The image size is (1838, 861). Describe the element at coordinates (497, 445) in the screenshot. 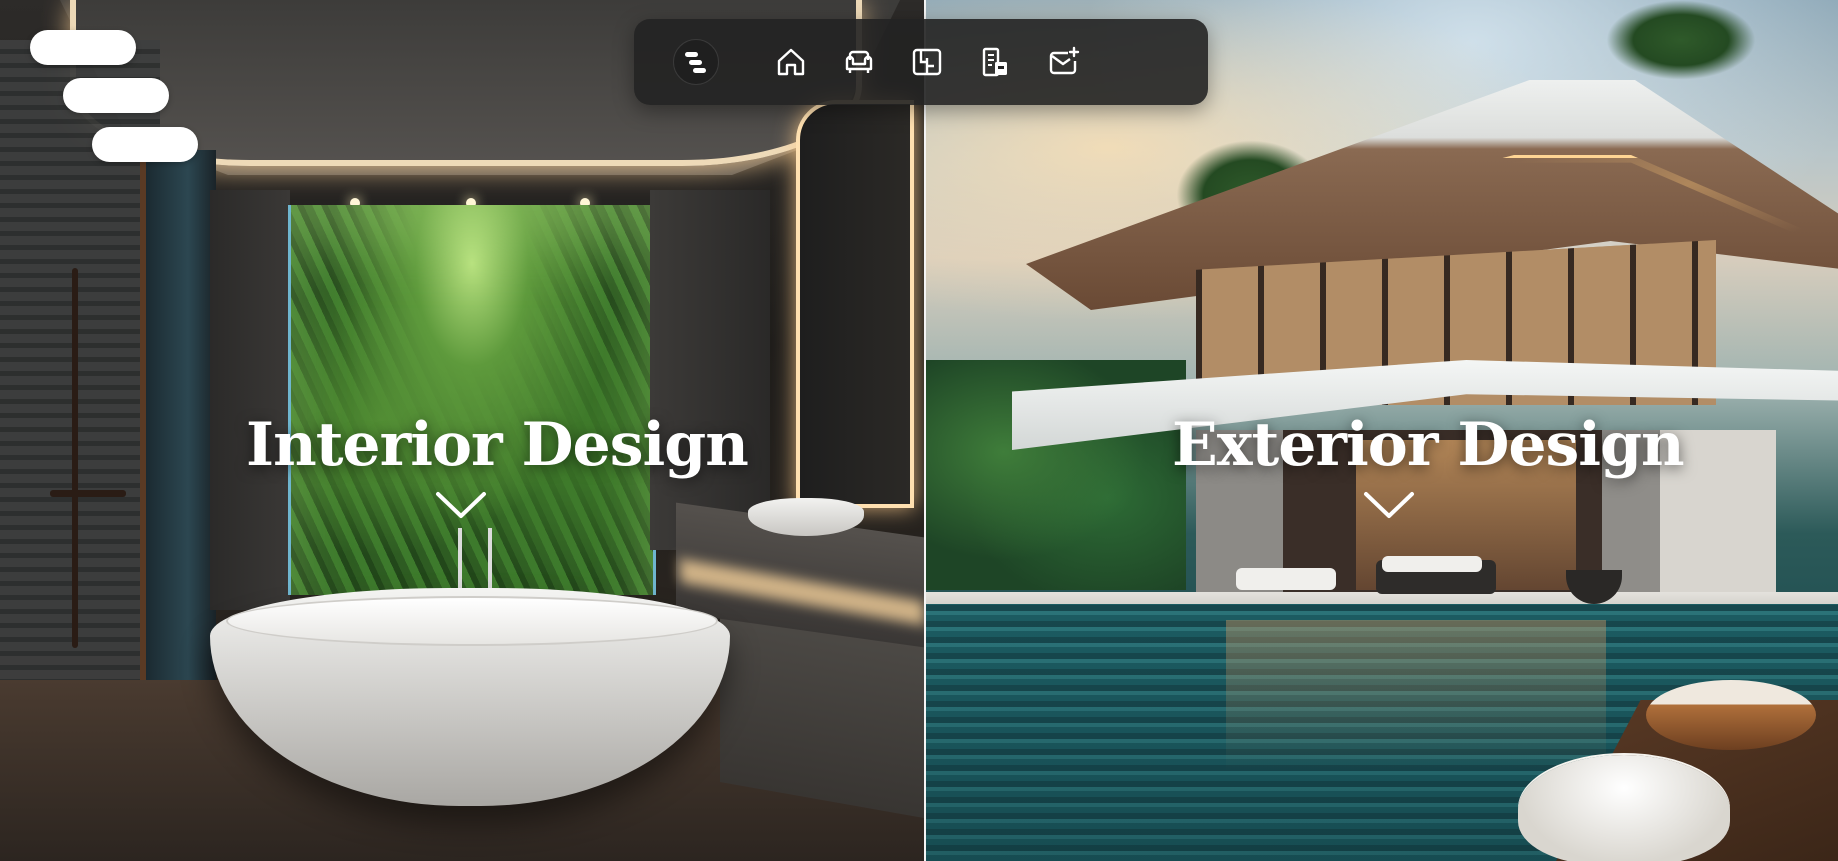

I see `interior-design-title: Interior Design` at that location.